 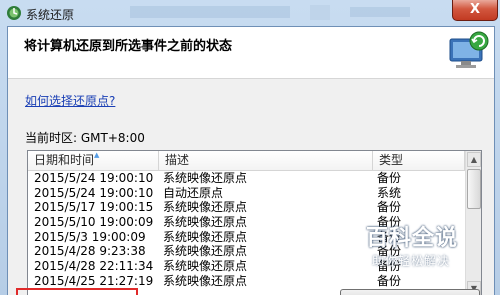 What do you see at coordinates (266, 160) in the screenshot?
I see `column-header-description: 描述` at bounding box center [266, 160].